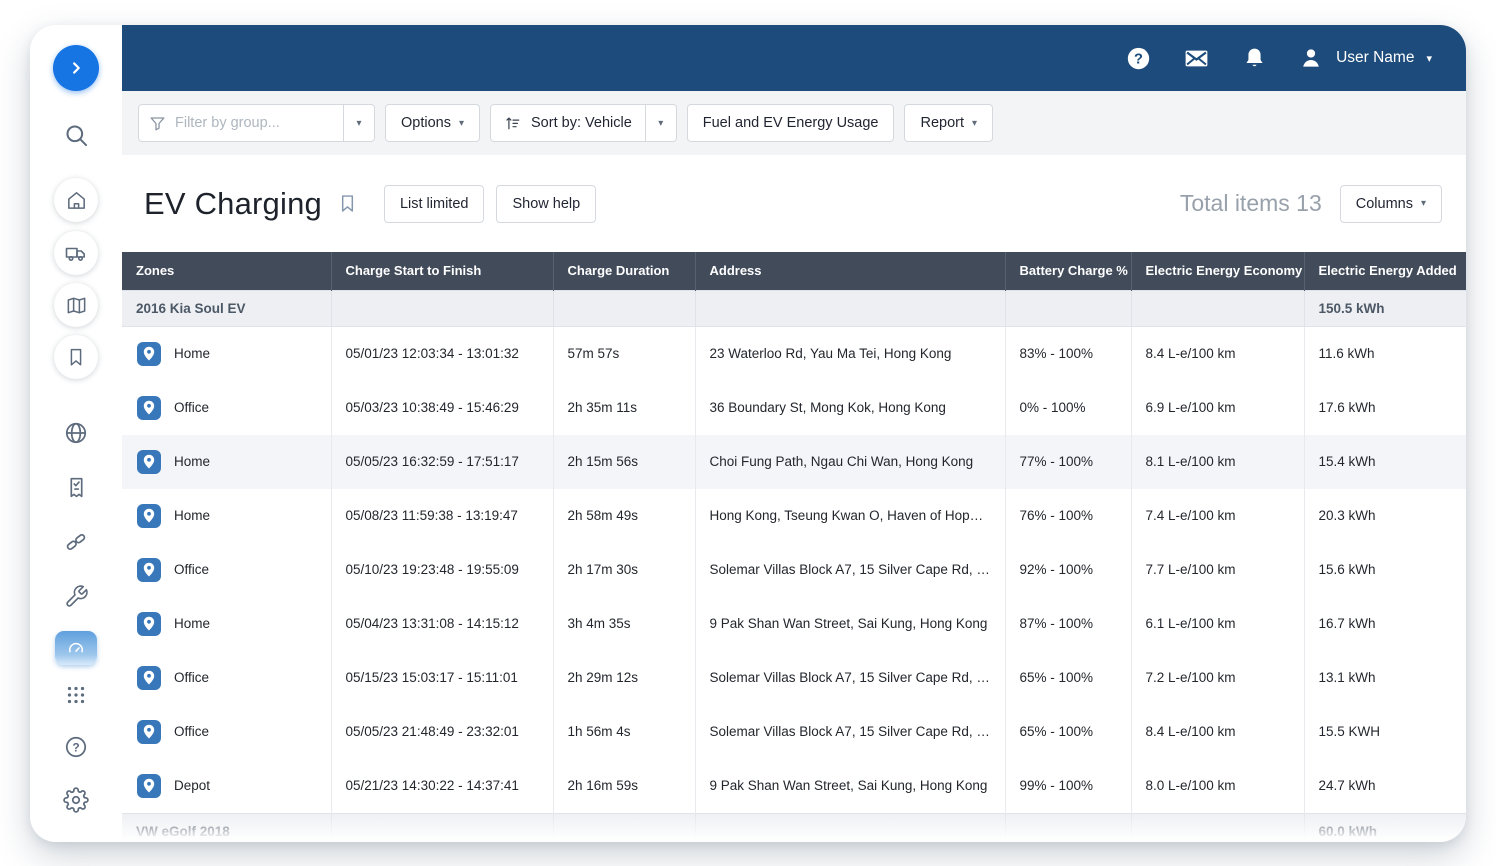  I want to click on header-charge-start-finish: Charge Start to Finish, so click(441, 271).